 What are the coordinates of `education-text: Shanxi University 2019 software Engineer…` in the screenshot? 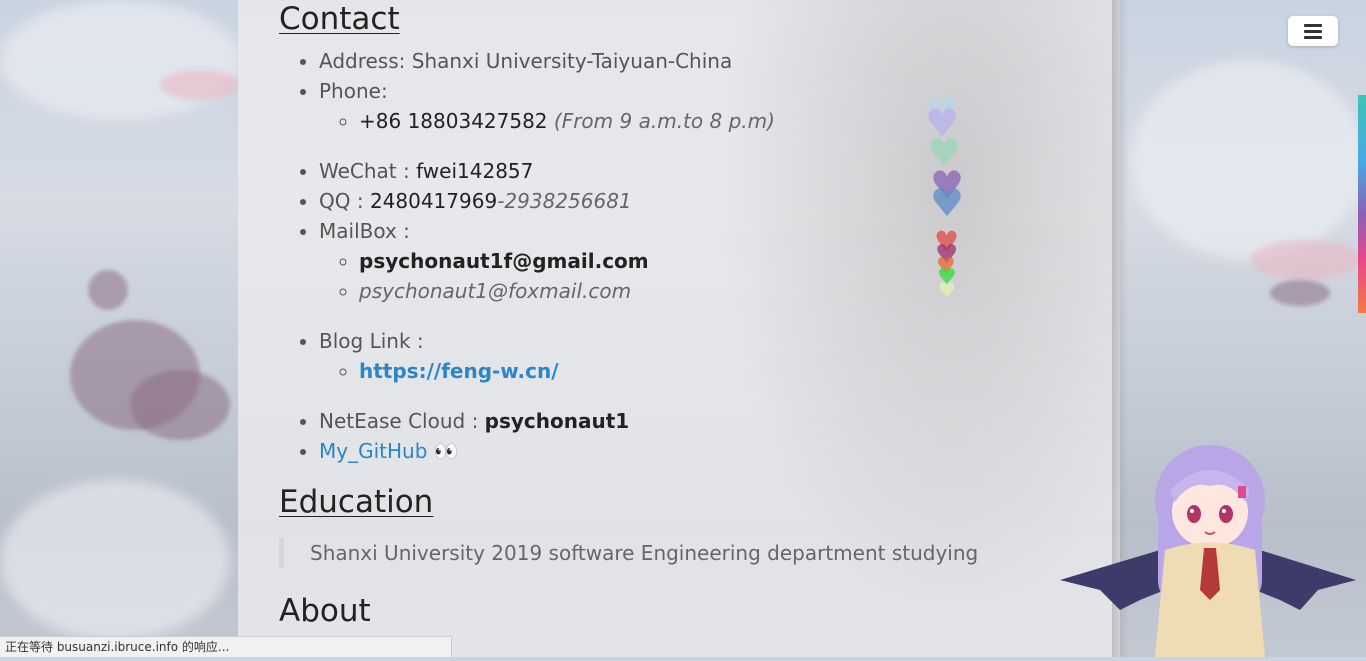 It's located at (644, 553).